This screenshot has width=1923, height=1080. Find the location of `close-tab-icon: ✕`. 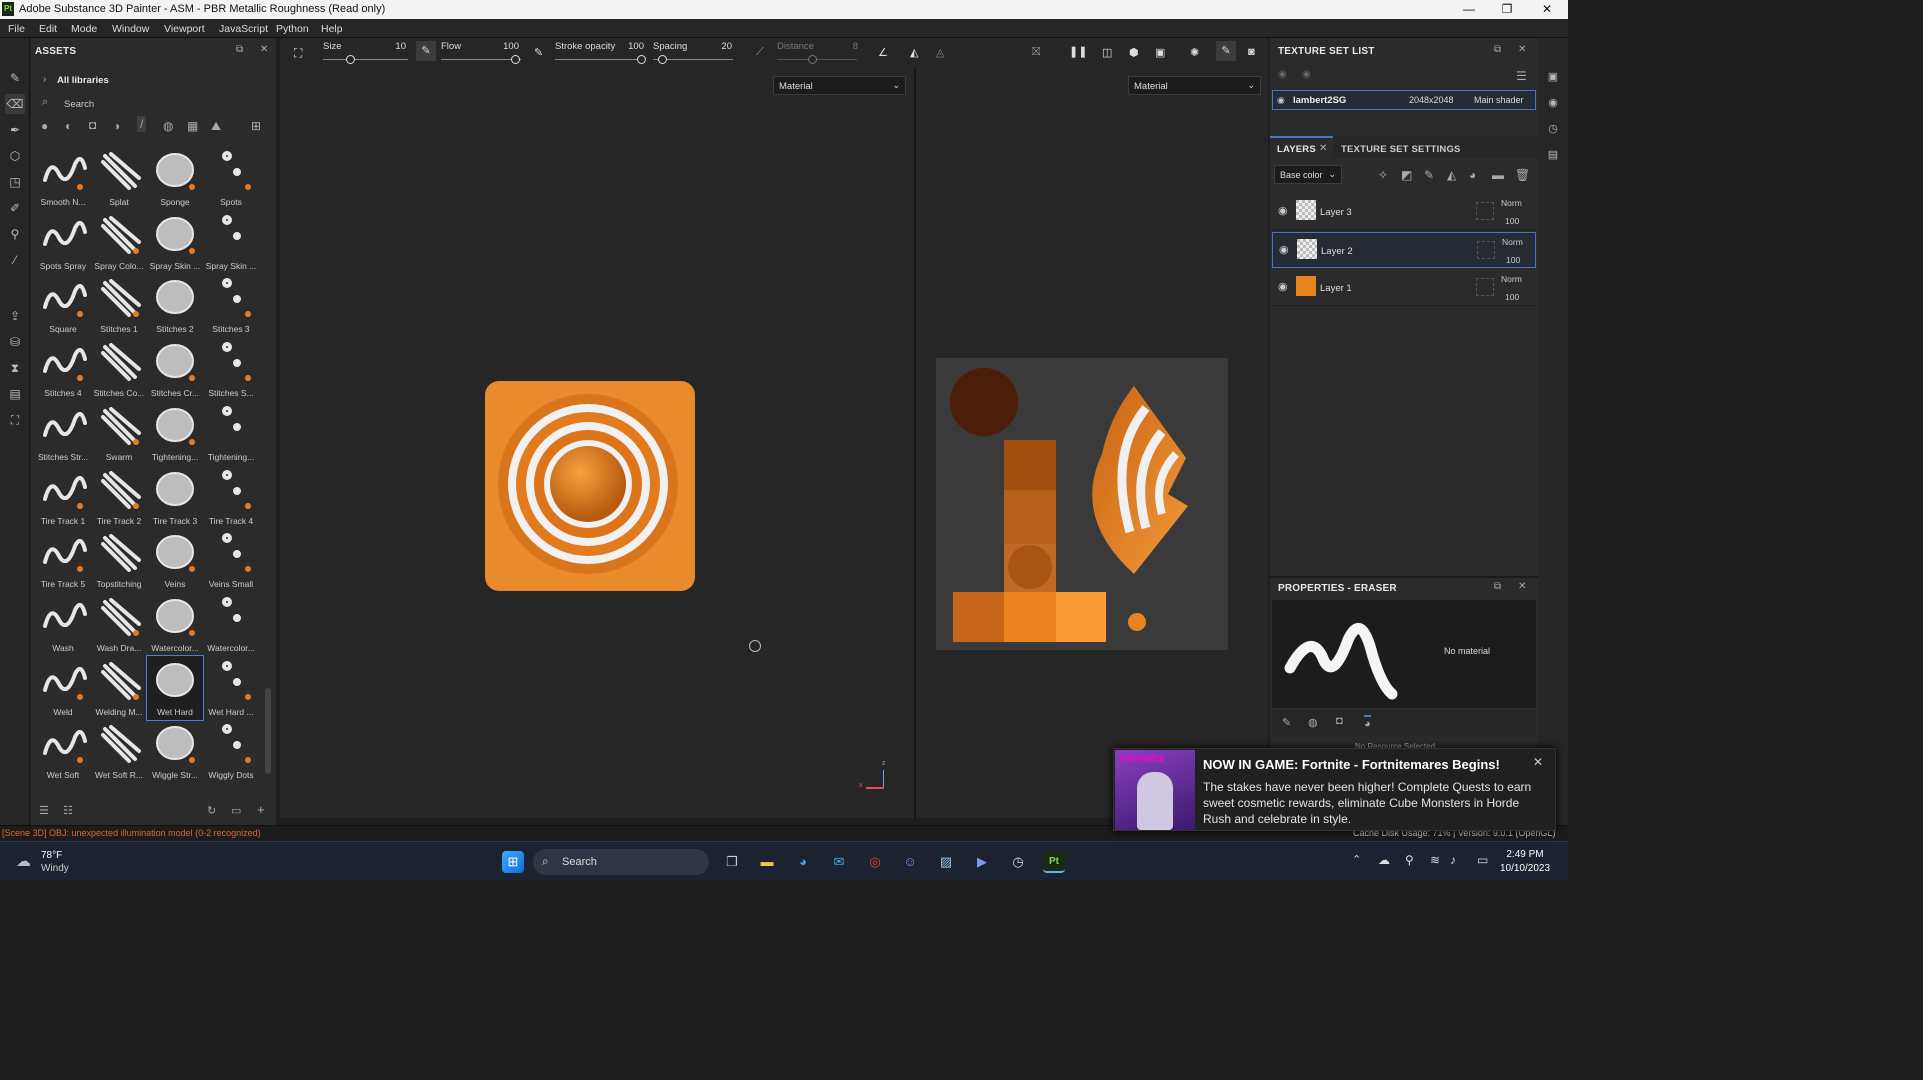

close-tab-icon: ✕ is located at coordinates (1323, 148).